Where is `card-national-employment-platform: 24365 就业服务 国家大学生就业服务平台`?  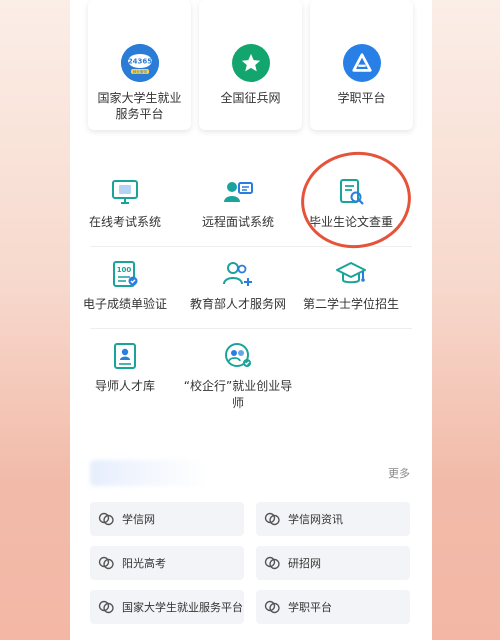
card-national-employment-platform: 24365 就业服务 国家大学生就业服务平台 is located at coordinates (139, 65).